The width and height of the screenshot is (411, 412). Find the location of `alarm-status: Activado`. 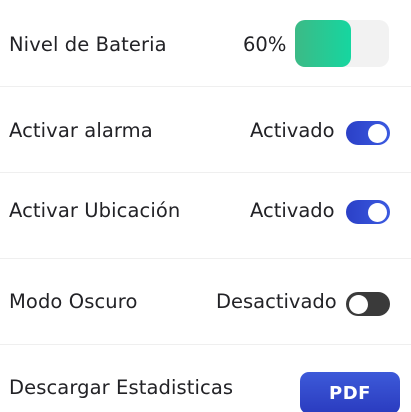

alarm-status: Activado is located at coordinates (292, 130).